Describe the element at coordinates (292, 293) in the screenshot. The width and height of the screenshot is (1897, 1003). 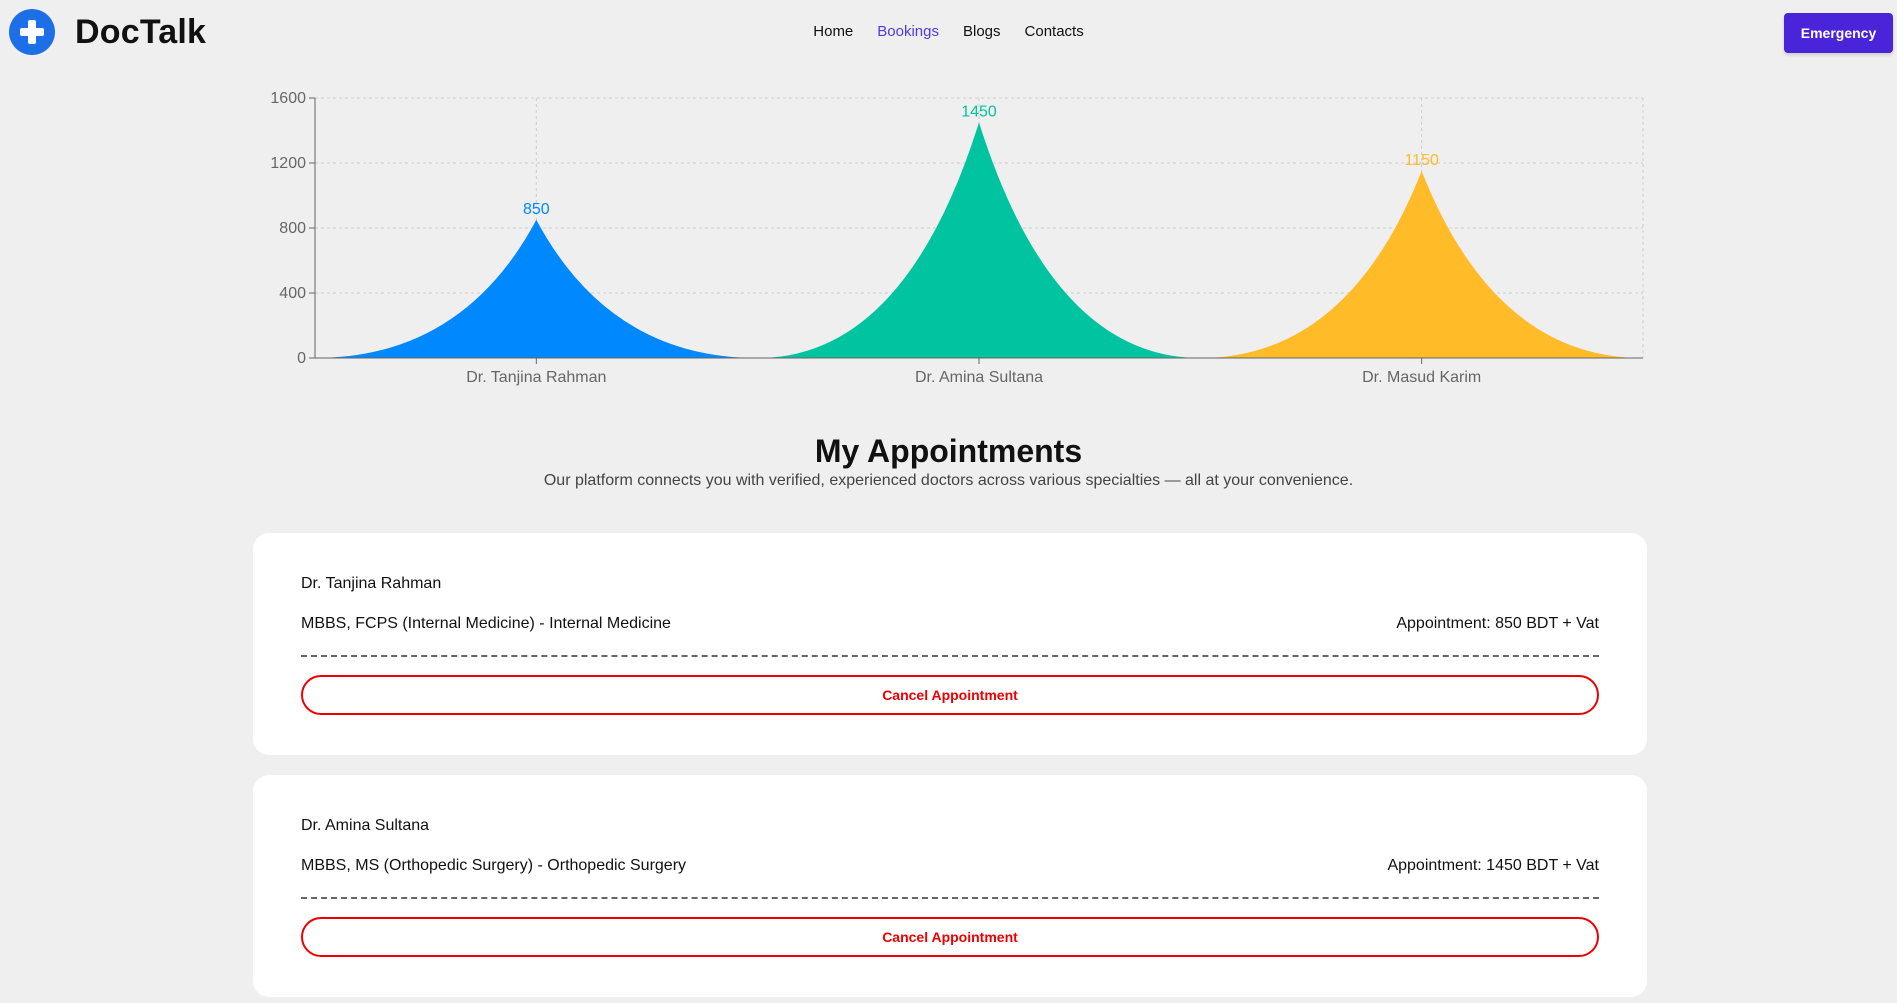
I see `chart-y-tick-label: 400` at that location.